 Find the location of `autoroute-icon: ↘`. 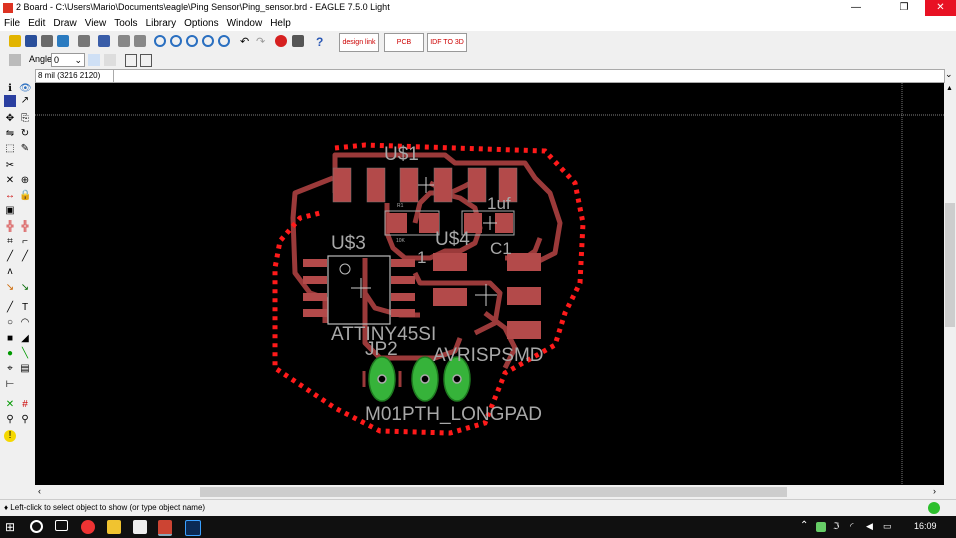

autoroute-icon: ↘ is located at coordinates (10, 288).